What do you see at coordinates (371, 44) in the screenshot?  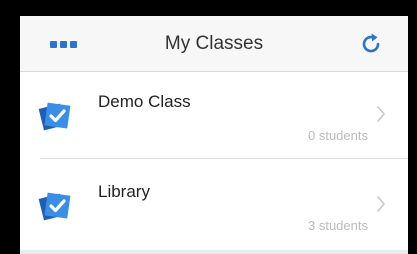 I see `refresh-icon` at bounding box center [371, 44].